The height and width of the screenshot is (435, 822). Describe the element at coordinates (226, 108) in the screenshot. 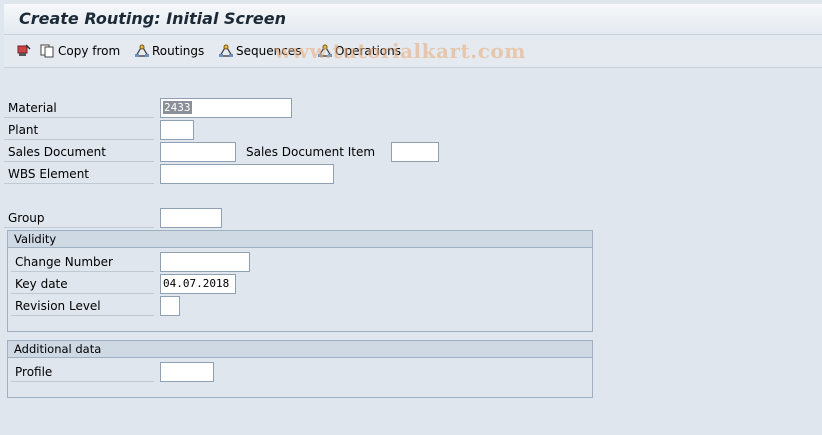

I see `material-input: 2433` at that location.